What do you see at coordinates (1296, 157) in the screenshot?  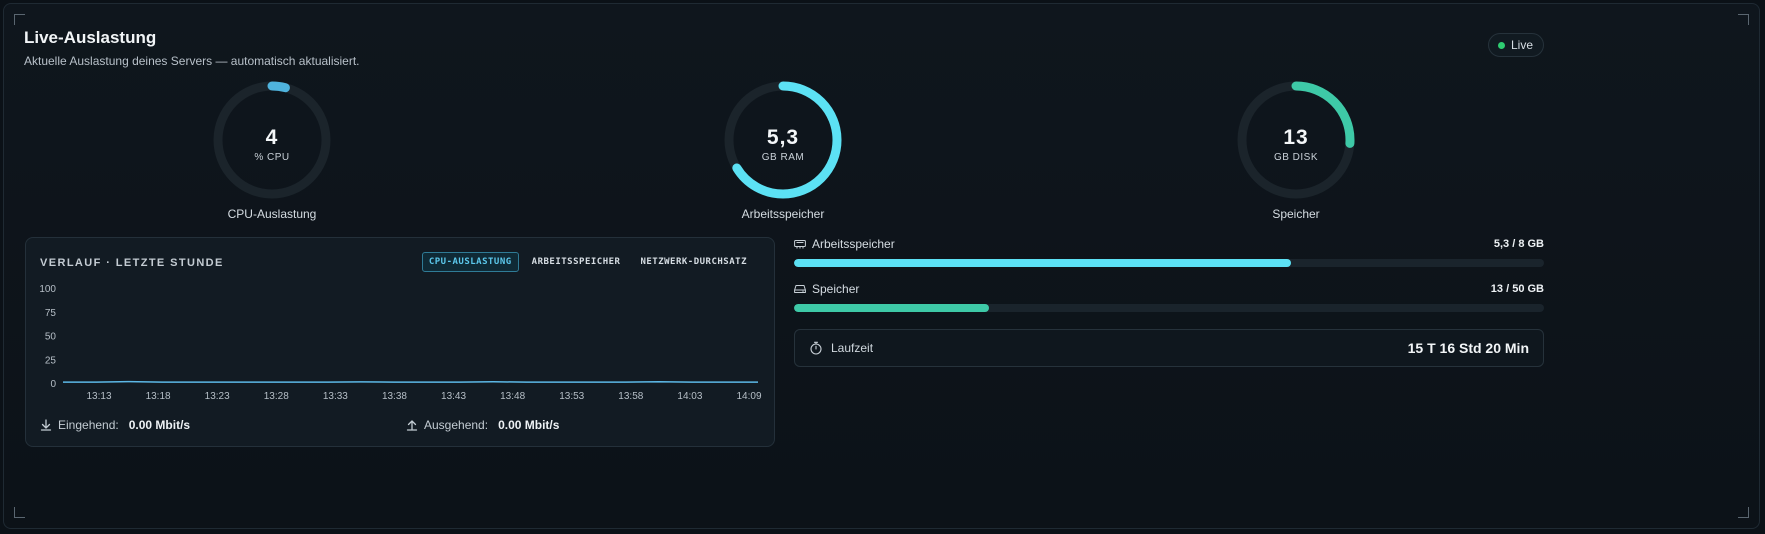 I see `disk-gauge-unit: GB DISK` at bounding box center [1296, 157].